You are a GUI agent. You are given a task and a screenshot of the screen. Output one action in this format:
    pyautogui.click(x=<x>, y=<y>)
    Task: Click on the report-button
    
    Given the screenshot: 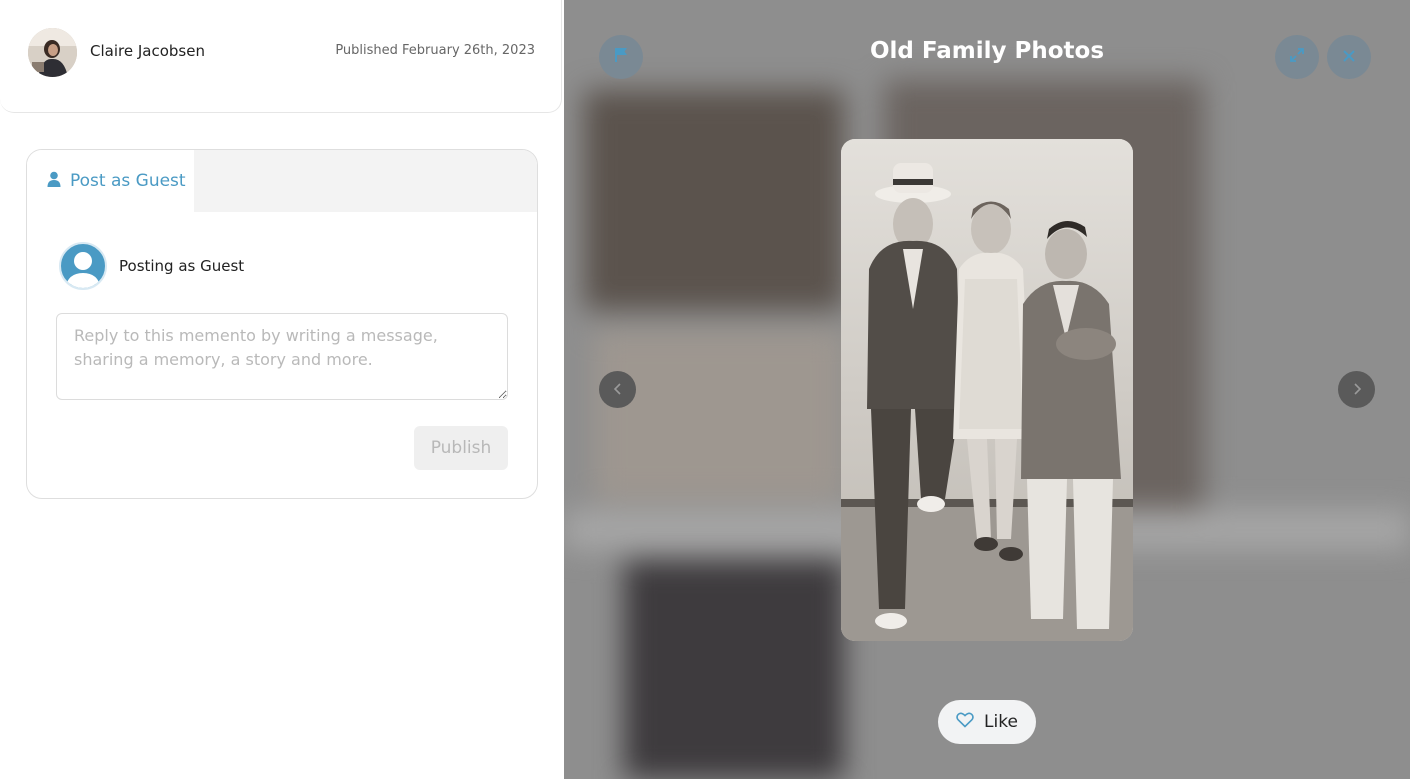 What is the action you would take?
    pyautogui.click(x=621, y=57)
    